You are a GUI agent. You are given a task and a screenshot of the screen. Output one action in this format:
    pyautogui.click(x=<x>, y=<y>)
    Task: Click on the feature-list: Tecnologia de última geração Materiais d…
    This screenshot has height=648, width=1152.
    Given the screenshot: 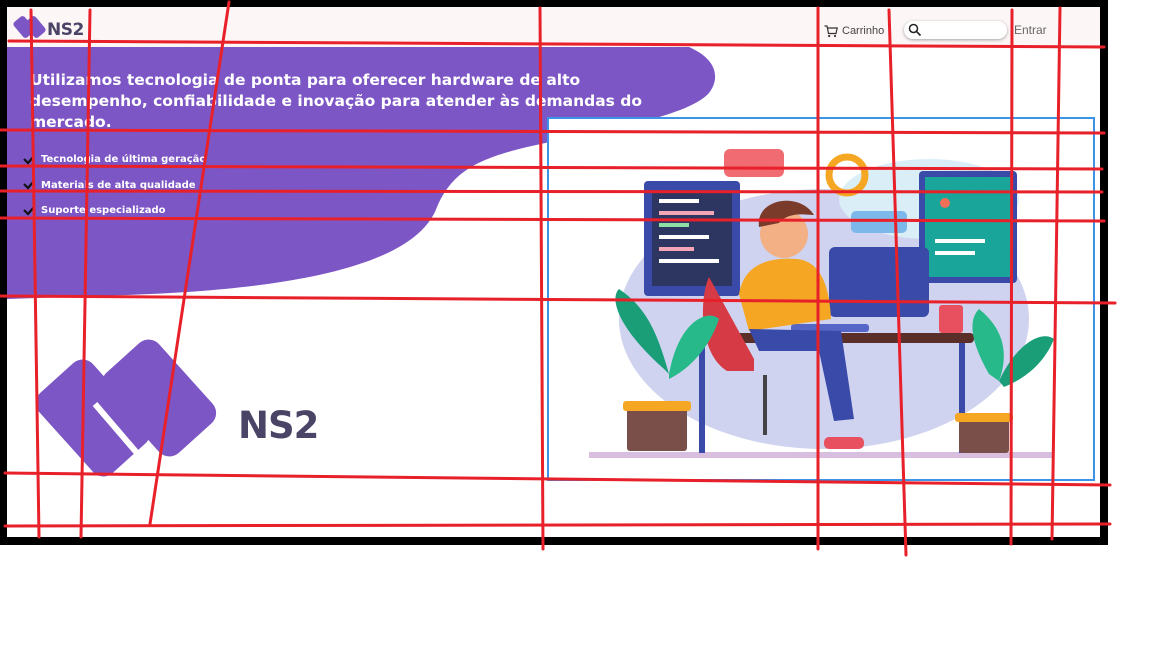 What is the action you would take?
    pyautogui.click(x=113, y=185)
    